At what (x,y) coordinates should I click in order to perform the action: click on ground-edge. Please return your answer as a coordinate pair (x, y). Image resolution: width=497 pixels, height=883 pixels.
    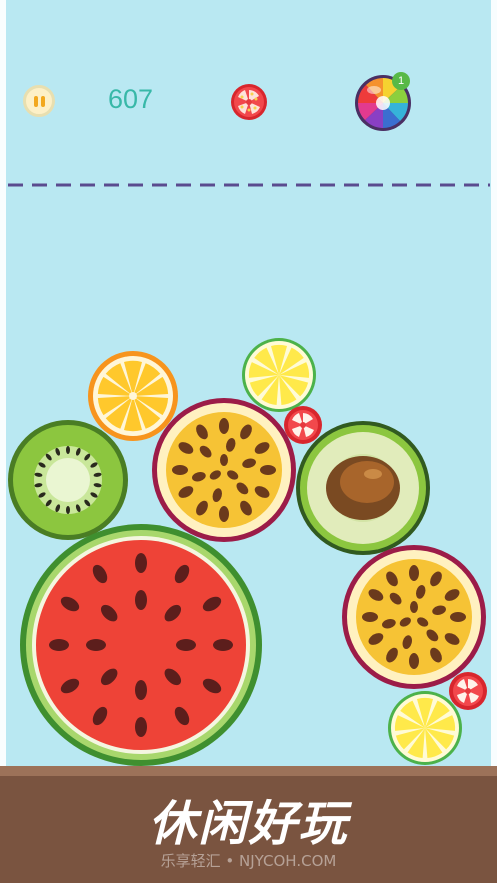
    Looking at the image, I should click on (248, 771).